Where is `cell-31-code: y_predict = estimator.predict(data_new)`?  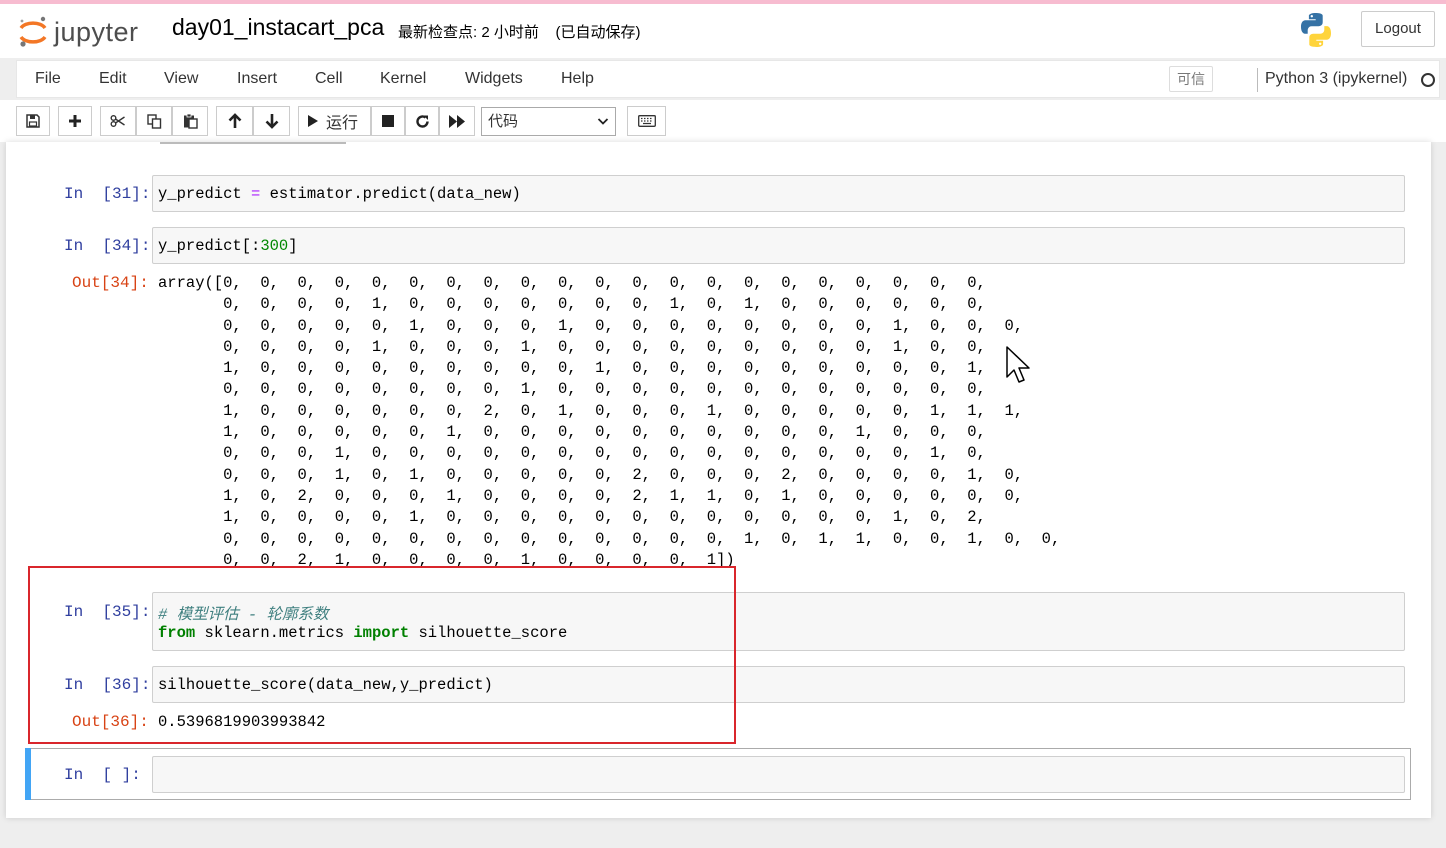 cell-31-code: y_predict = estimator.predict(data_new) is located at coordinates (339, 194).